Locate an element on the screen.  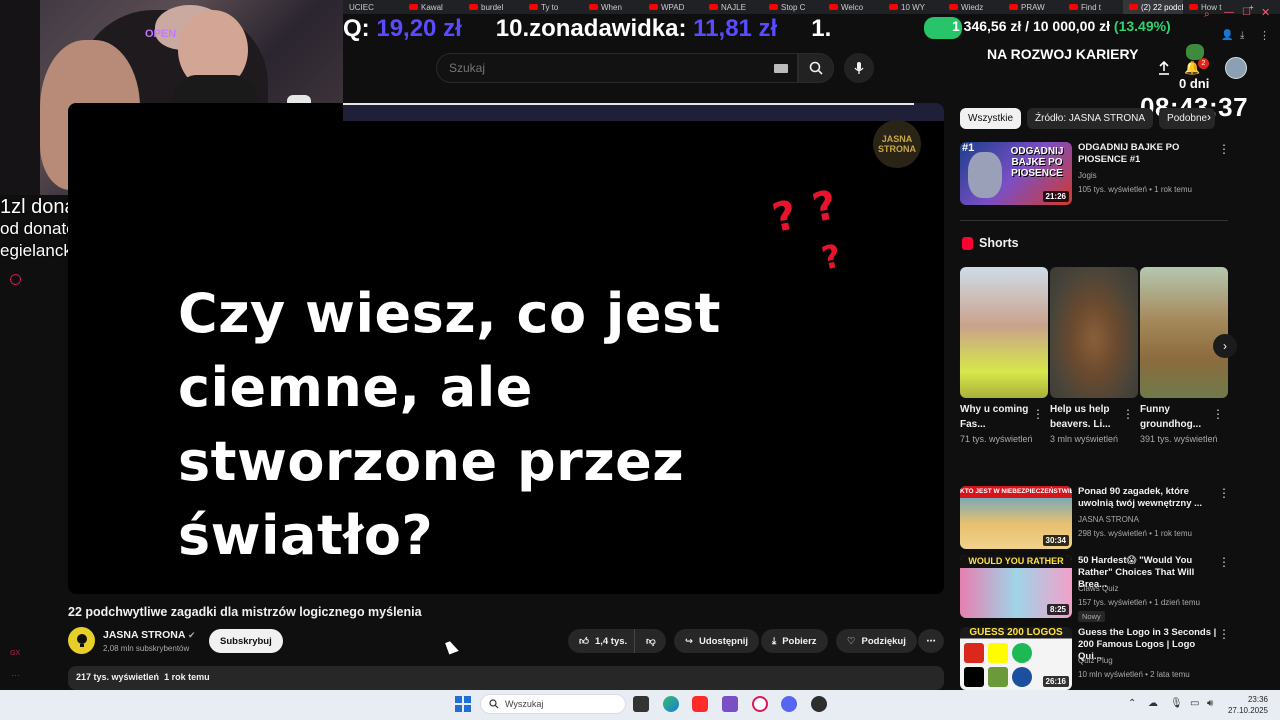
channel-name: JASNA STRONA is located at coordinates (1108, 519).